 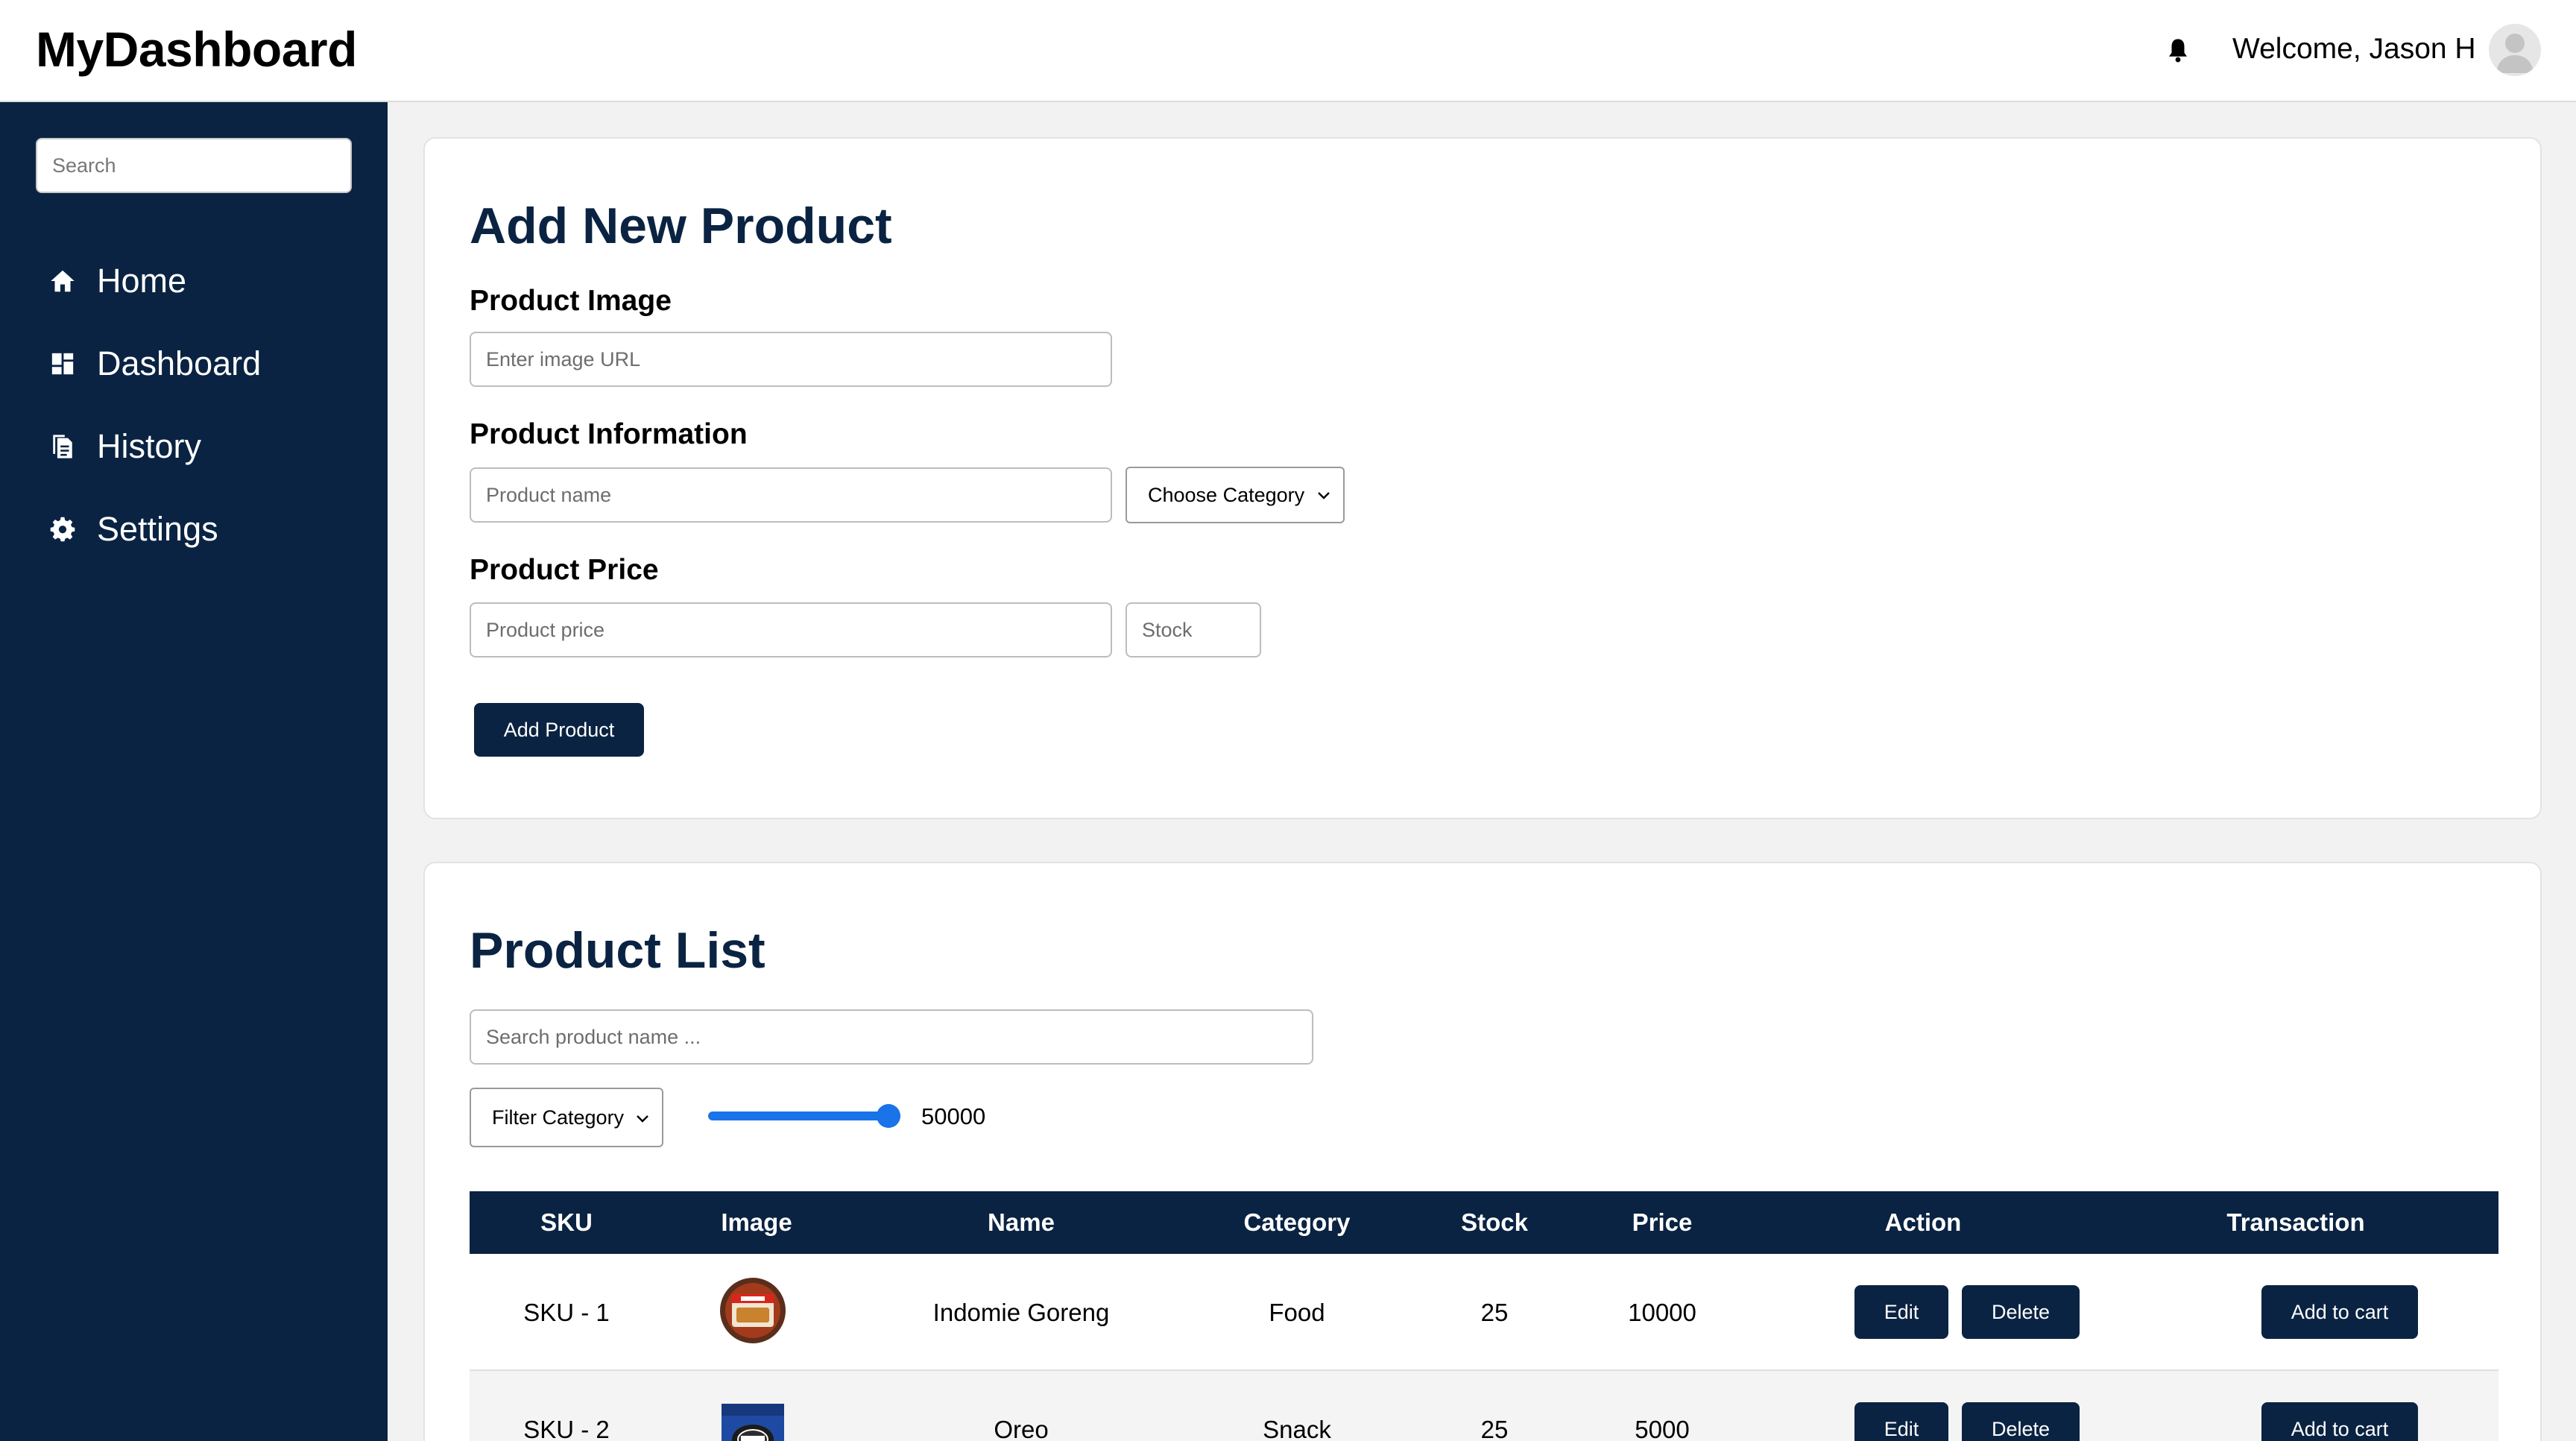 I want to click on sidebar-item-settings: Settings, so click(x=202, y=529).